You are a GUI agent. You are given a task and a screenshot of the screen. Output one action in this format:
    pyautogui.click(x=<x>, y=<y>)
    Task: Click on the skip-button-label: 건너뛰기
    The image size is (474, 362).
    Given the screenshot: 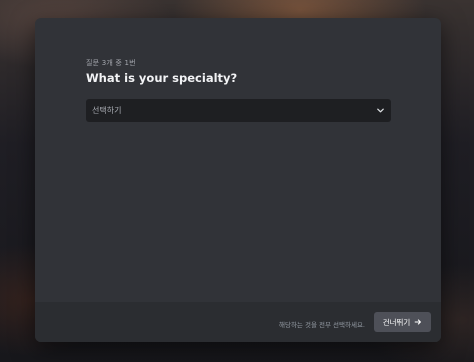 What is the action you would take?
    pyautogui.click(x=396, y=322)
    